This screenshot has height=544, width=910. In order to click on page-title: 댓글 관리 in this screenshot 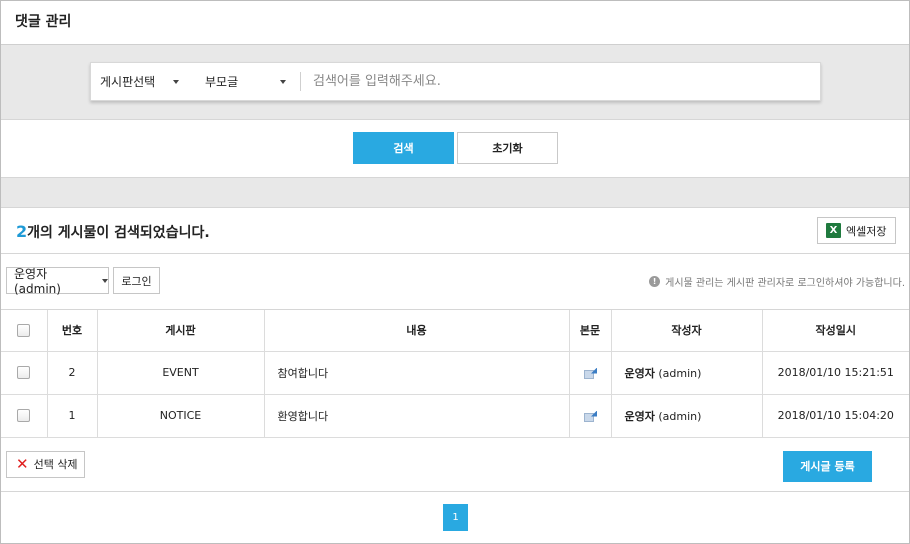, I will do `click(455, 23)`.